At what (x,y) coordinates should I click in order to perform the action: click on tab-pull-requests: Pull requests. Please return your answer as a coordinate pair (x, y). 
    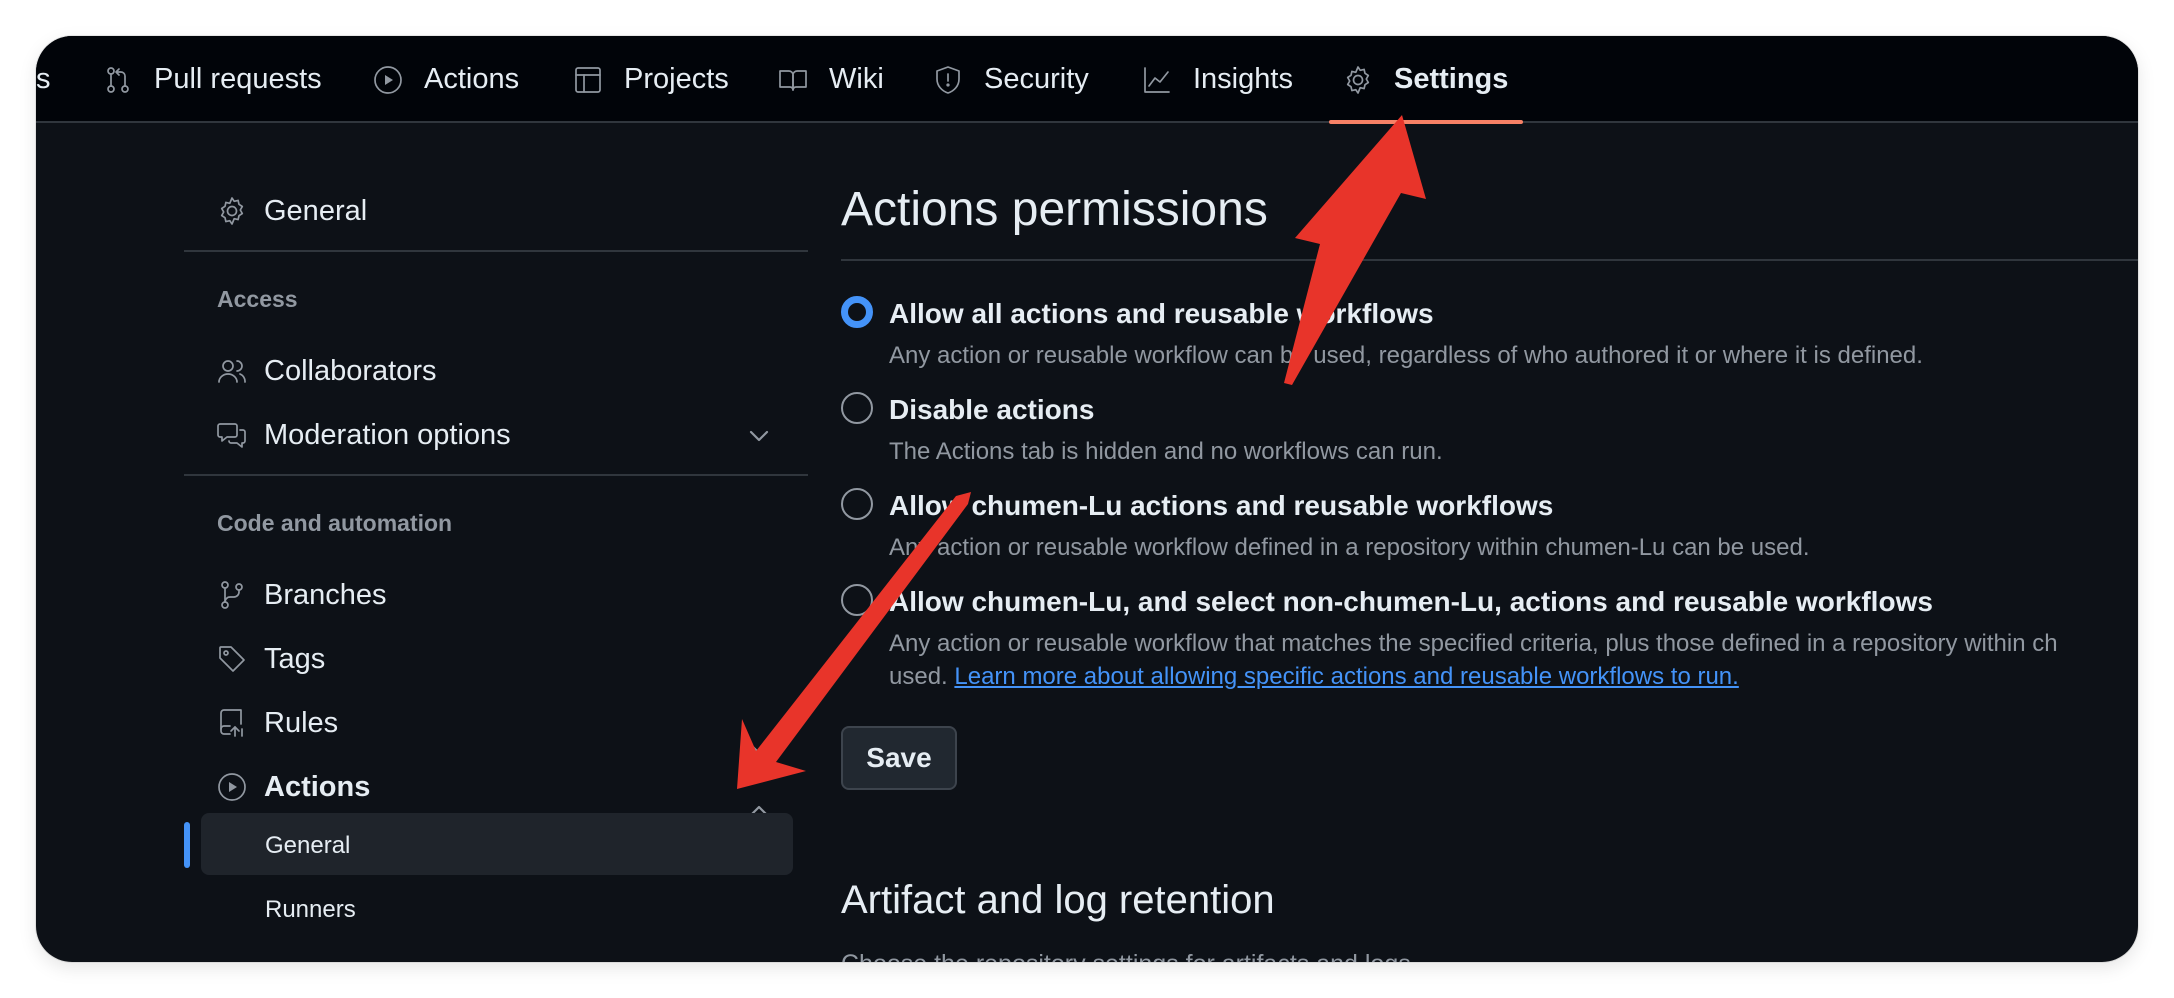
    Looking at the image, I should click on (212, 79).